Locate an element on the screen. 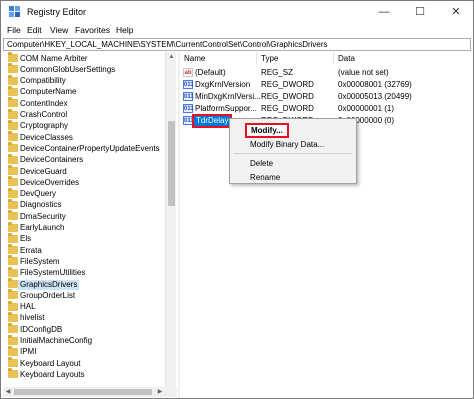 The image size is (474, 399). tree-item: GroupOrderList is located at coordinates (83, 295).